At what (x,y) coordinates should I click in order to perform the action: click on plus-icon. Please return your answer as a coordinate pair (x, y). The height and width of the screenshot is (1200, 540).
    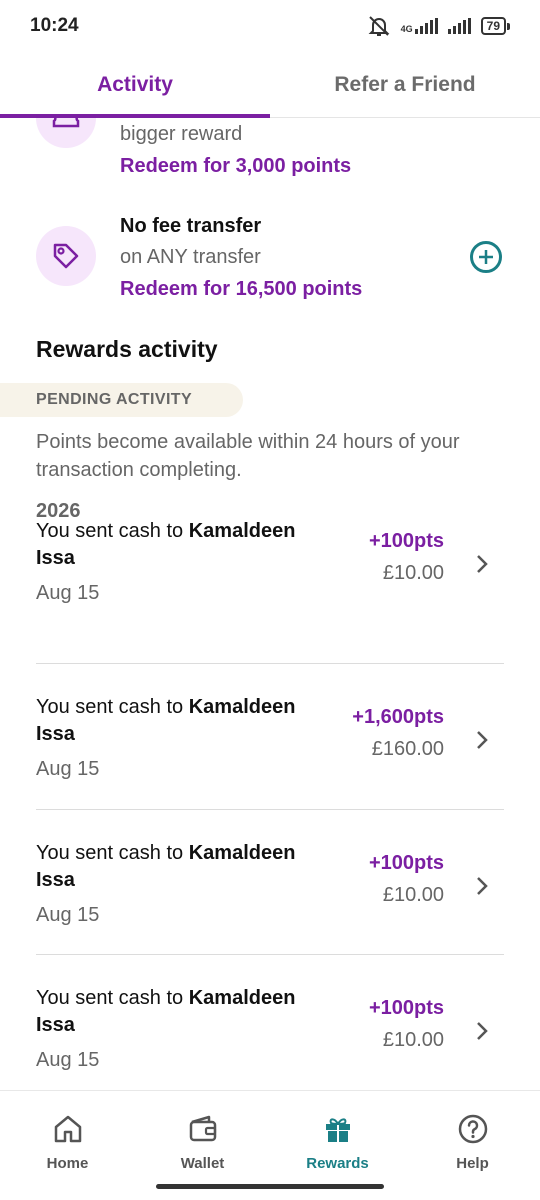
    Looking at the image, I should click on (486, 257).